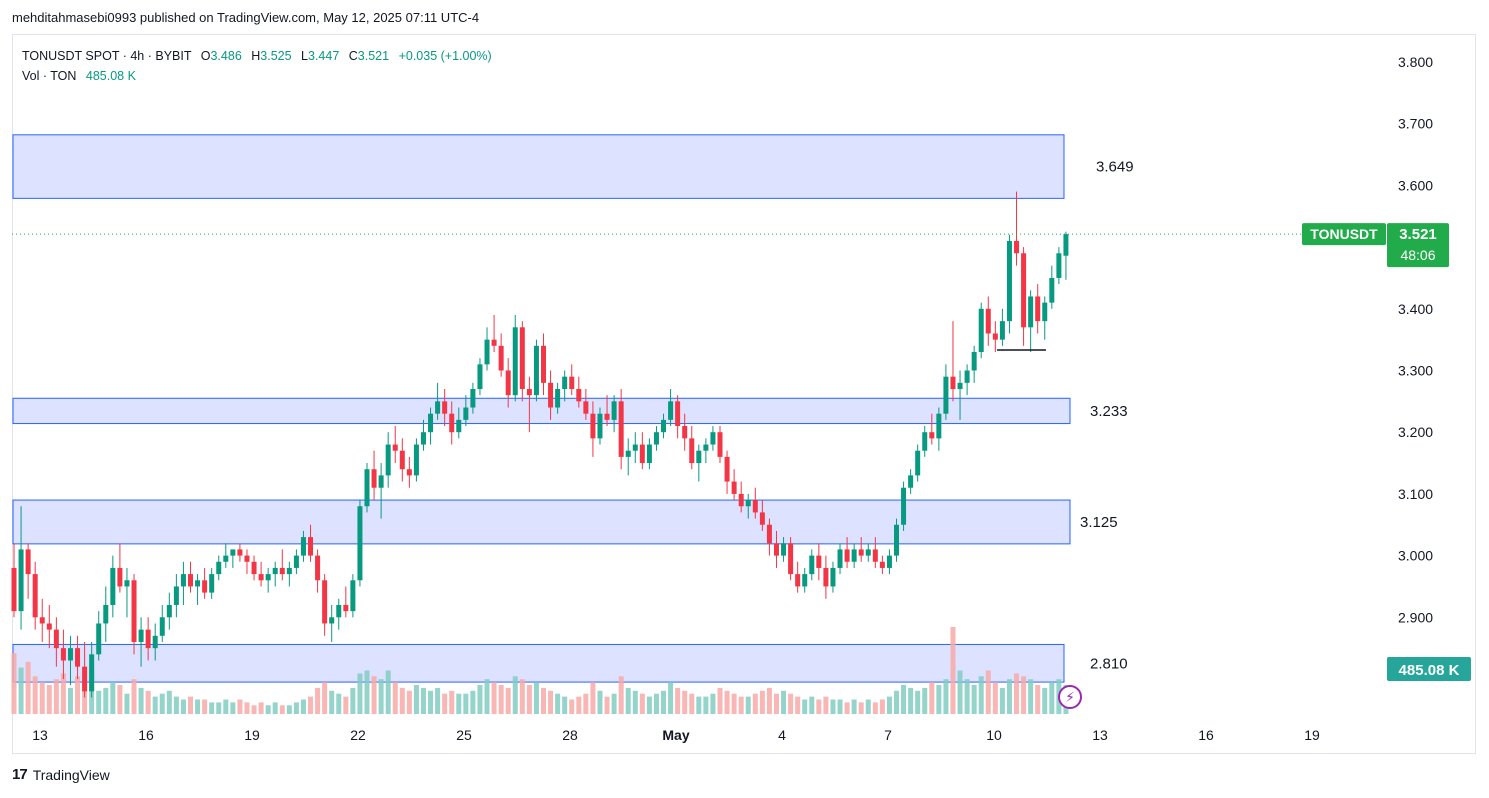  What do you see at coordinates (1109, 663) in the screenshot?
I see `zone-label: 2.810` at bounding box center [1109, 663].